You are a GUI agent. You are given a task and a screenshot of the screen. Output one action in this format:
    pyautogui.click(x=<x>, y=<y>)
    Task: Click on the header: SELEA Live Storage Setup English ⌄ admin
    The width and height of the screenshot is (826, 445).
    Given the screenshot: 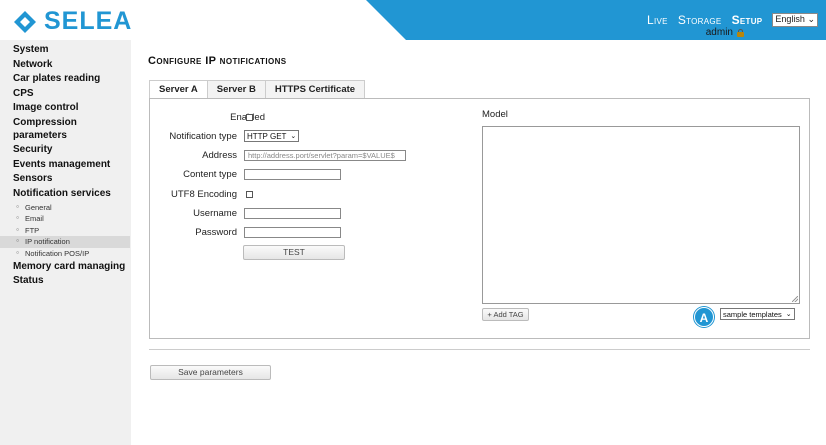 What is the action you would take?
    pyautogui.click(x=413, y=20)
    